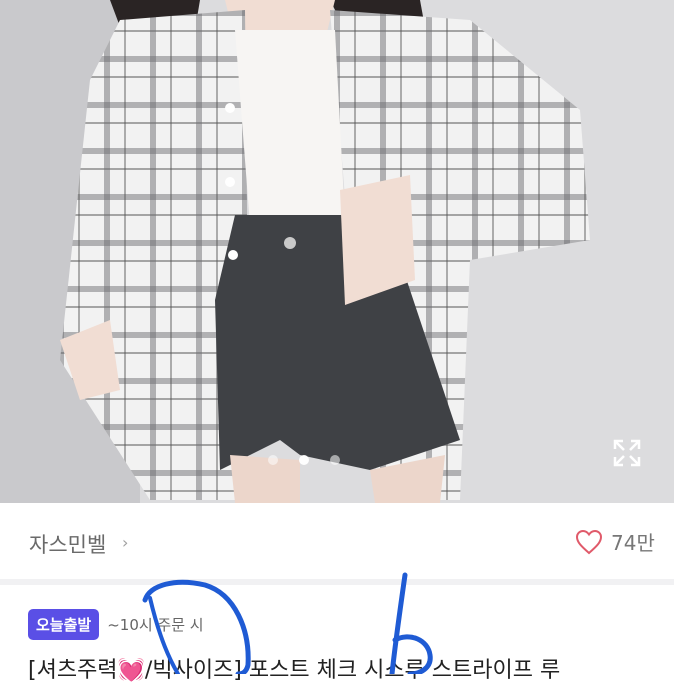  What do you see at coordinates (337, 582) in the screenshot?
I see `section-divider` at bounding box center [337, 582].